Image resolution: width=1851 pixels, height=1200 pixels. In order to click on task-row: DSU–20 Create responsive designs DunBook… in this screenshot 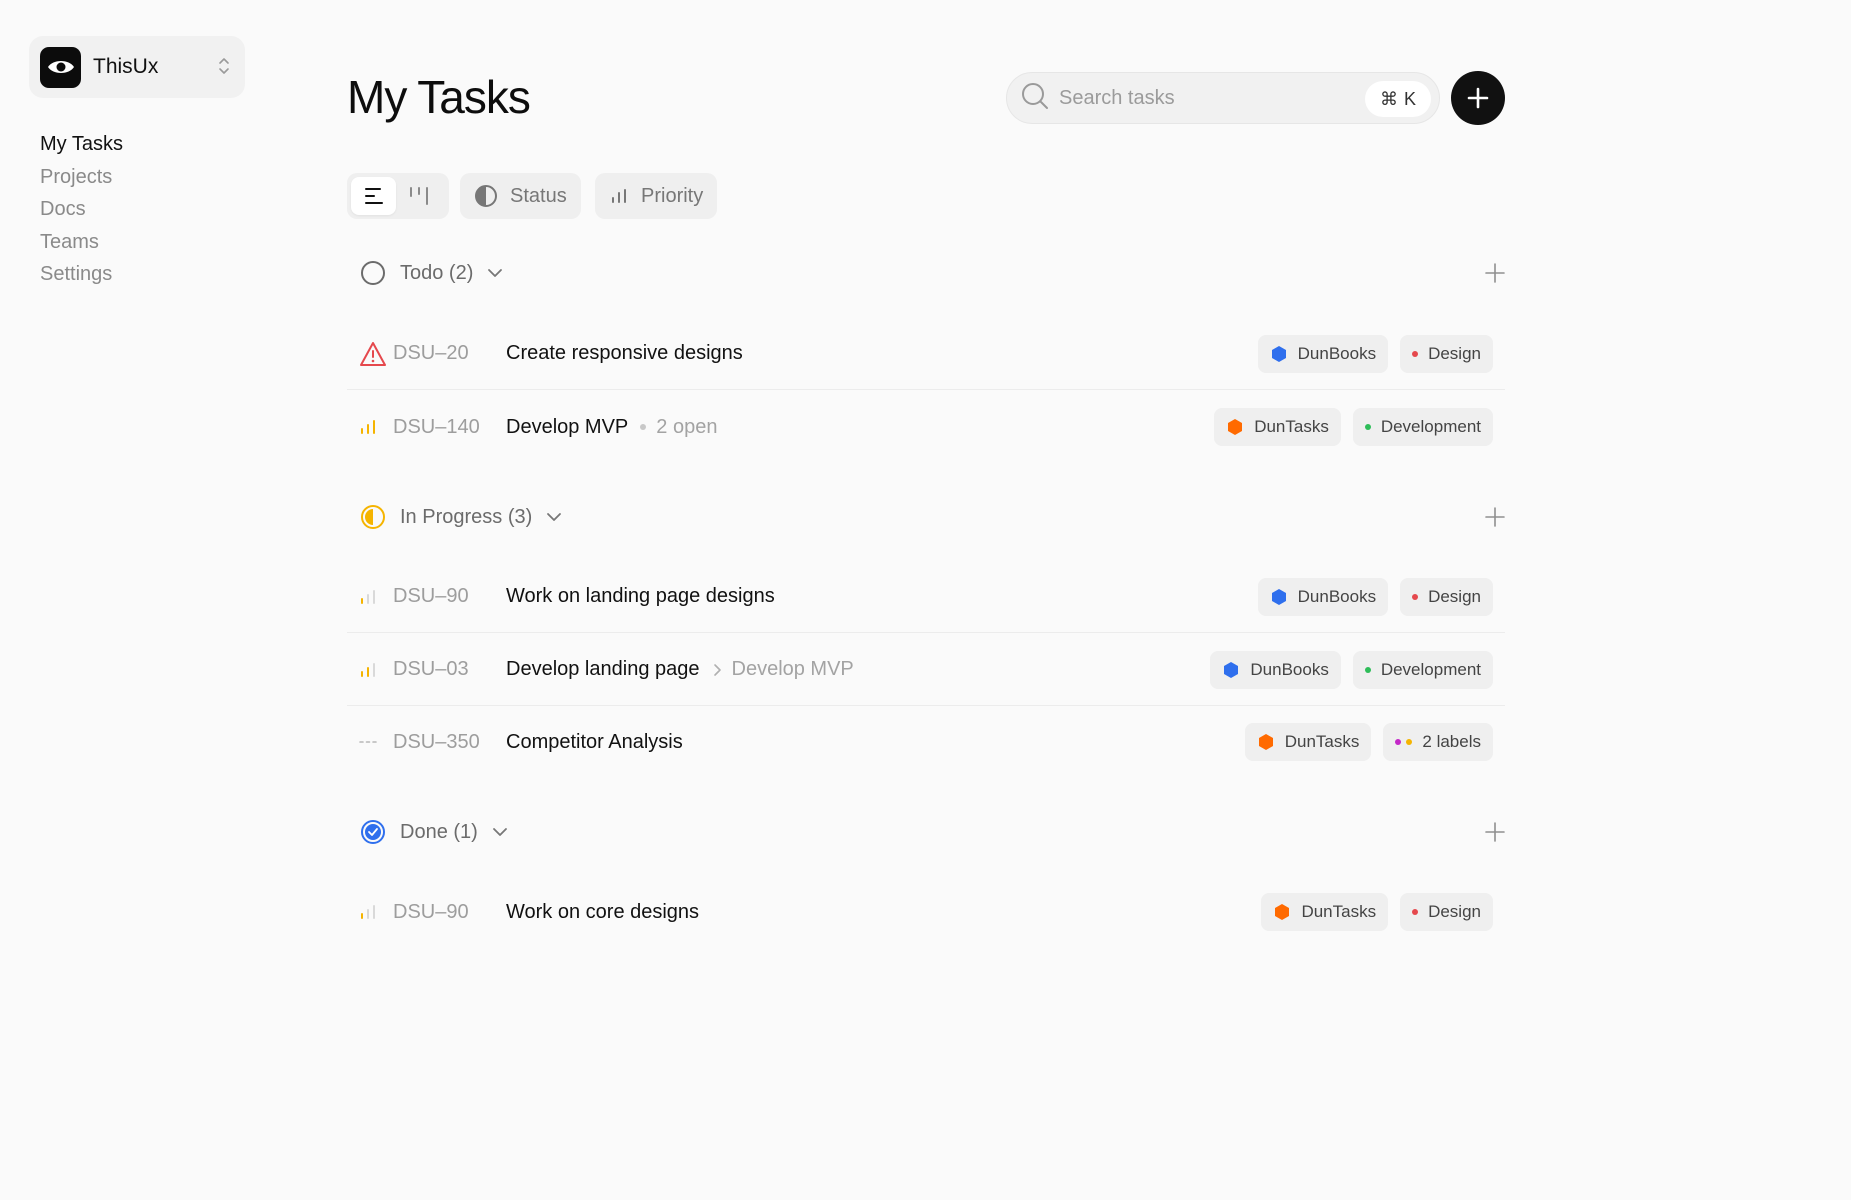, I will do `click(926, 354)`.